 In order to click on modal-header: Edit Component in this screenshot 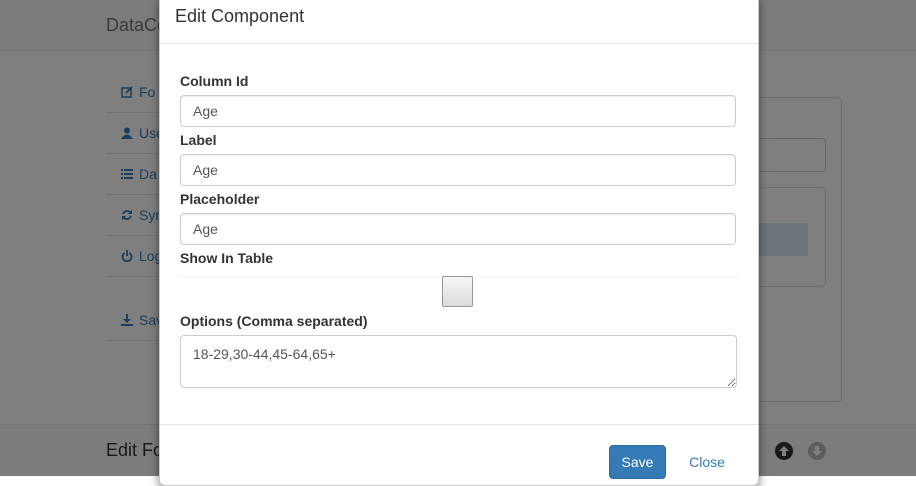, I will do `click(459, 22)`.